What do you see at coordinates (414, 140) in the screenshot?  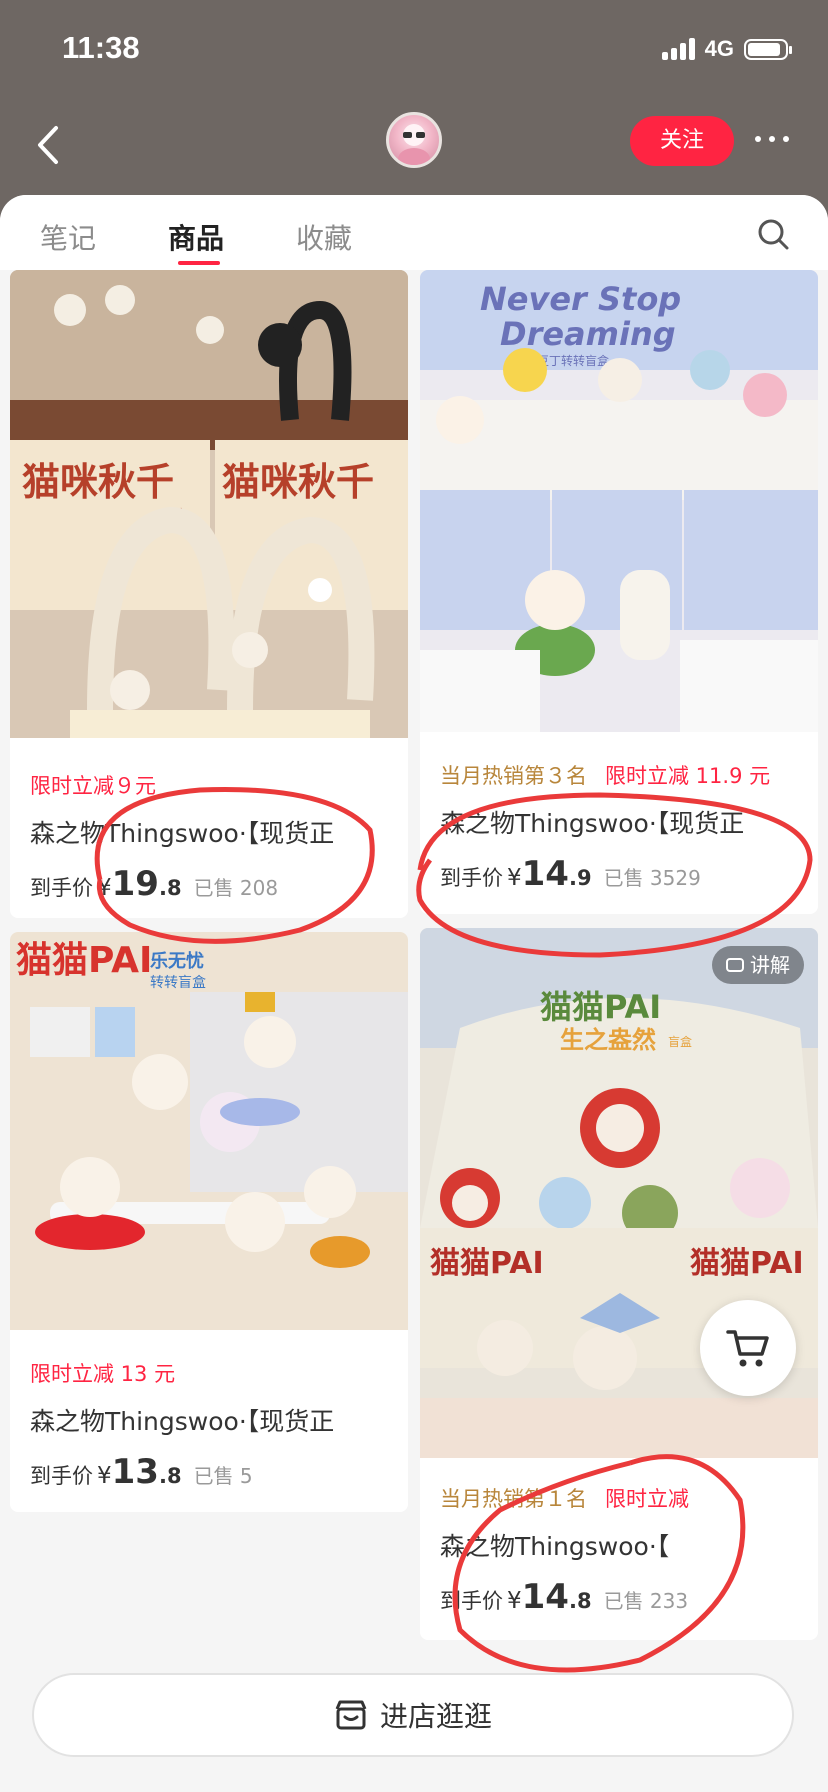 I see `avatar` at bounding box center [414, 140].